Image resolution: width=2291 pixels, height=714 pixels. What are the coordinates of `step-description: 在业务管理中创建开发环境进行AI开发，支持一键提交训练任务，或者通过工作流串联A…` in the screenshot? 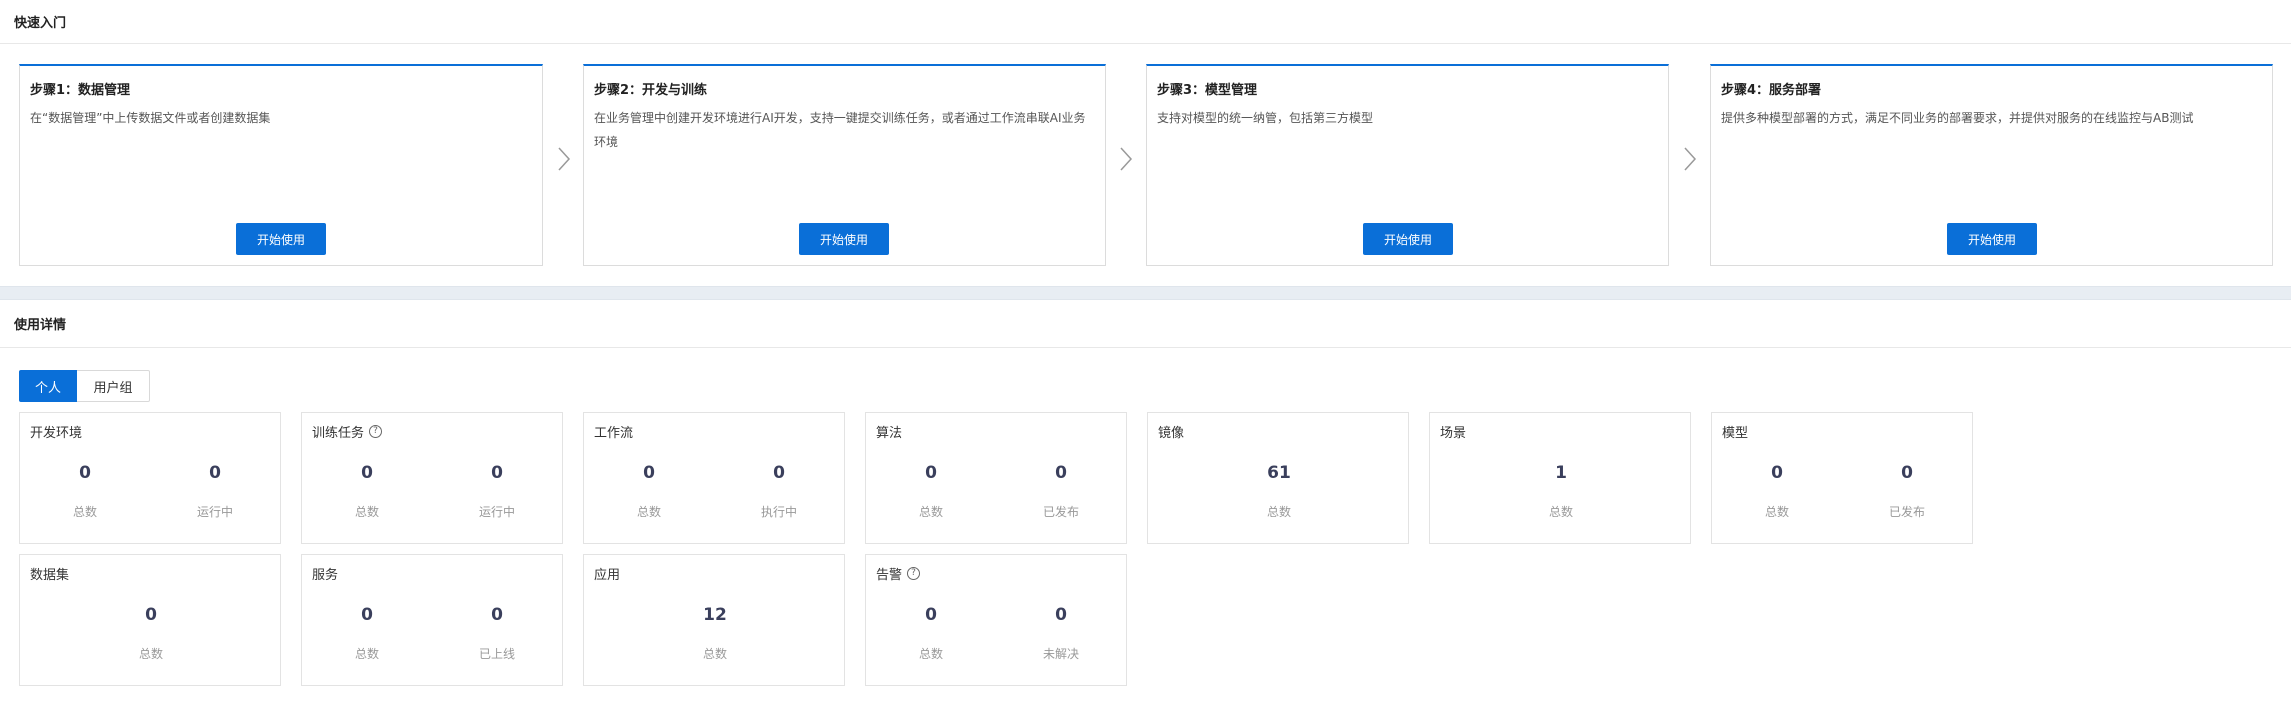 It's located at (840, 130).